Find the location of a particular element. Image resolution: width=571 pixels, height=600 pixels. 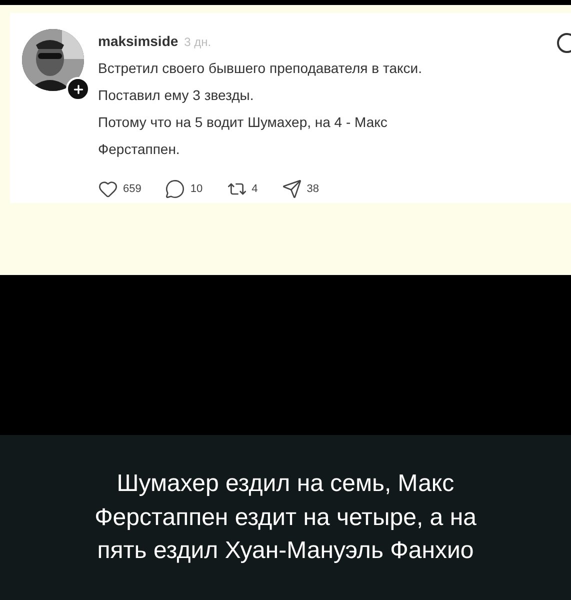

send-icon is located at coordinates (292, 189).